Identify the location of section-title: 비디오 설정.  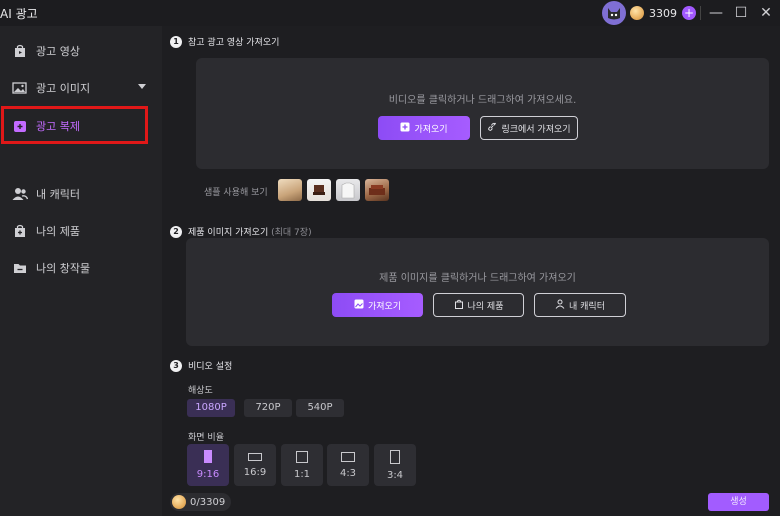
(210, 367).